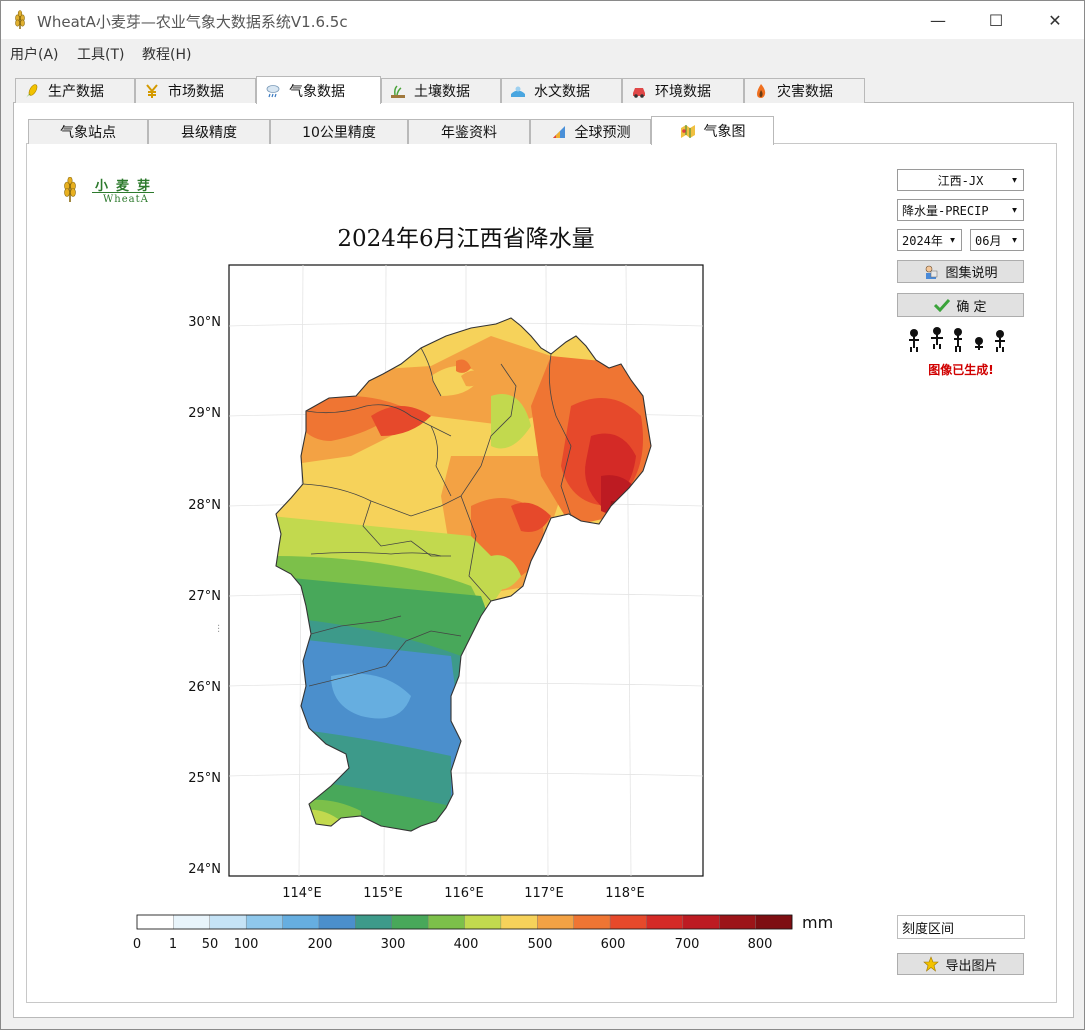 The image size is (1085, 1030). What do you see at coordinates (204, 322) in the screenshot?
I see `lat-label-30: 30°N` at bounding box center [204, 322].